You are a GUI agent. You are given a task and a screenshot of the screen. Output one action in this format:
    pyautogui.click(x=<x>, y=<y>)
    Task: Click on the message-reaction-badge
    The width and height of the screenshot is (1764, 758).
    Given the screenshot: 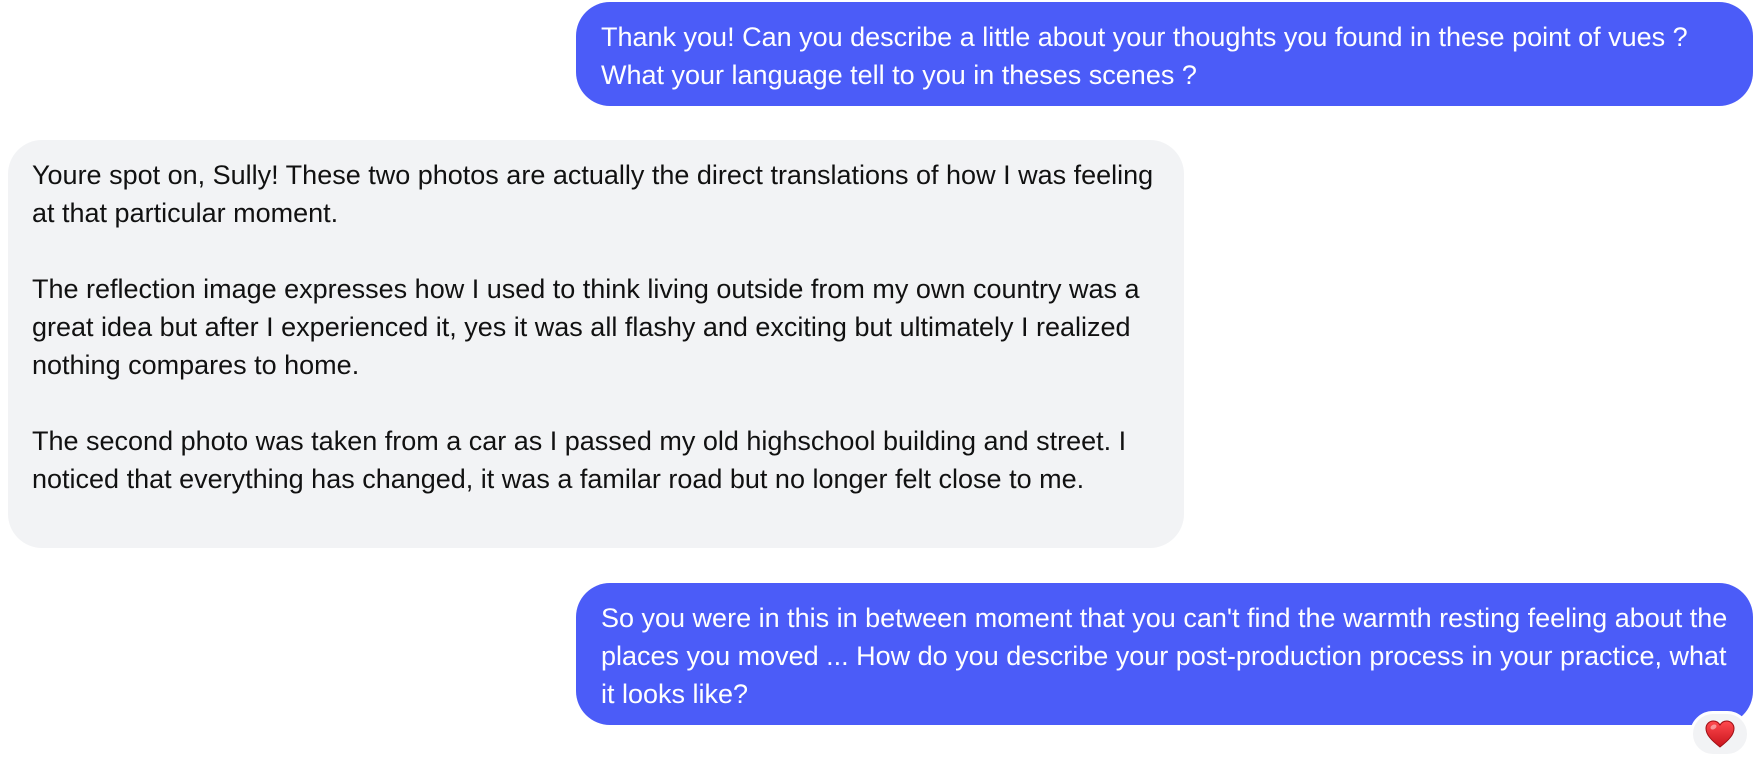 What is the action you would take?
    pyautogui.click(x=1720, y=734)
    